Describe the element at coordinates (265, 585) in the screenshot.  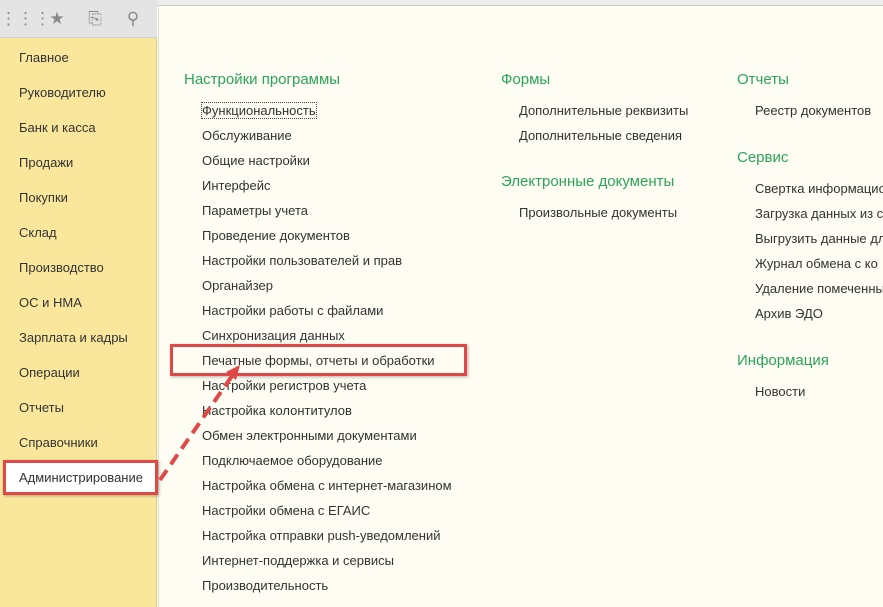
I see `menu-link-label: Производительность` at that location.